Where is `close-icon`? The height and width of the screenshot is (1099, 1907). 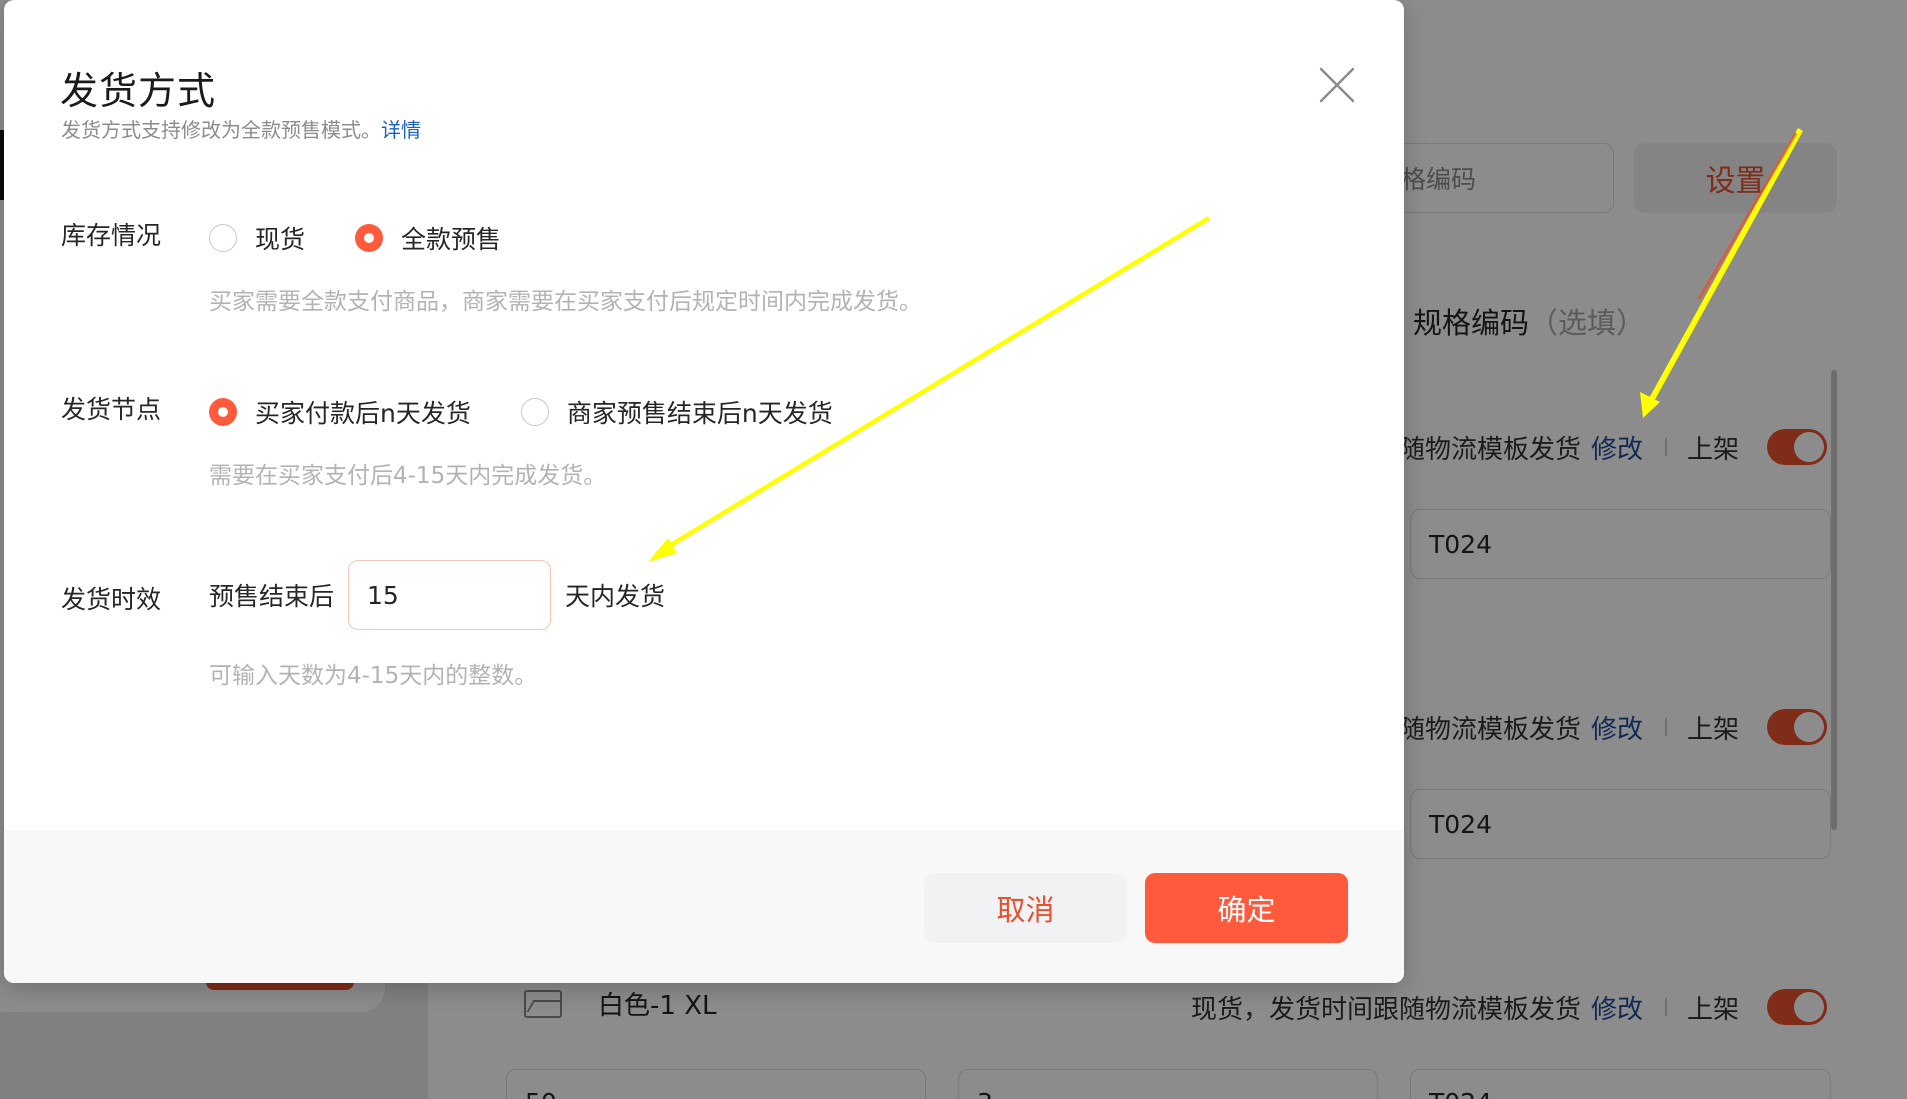
close-icon is located at coordinates (1337, 85).